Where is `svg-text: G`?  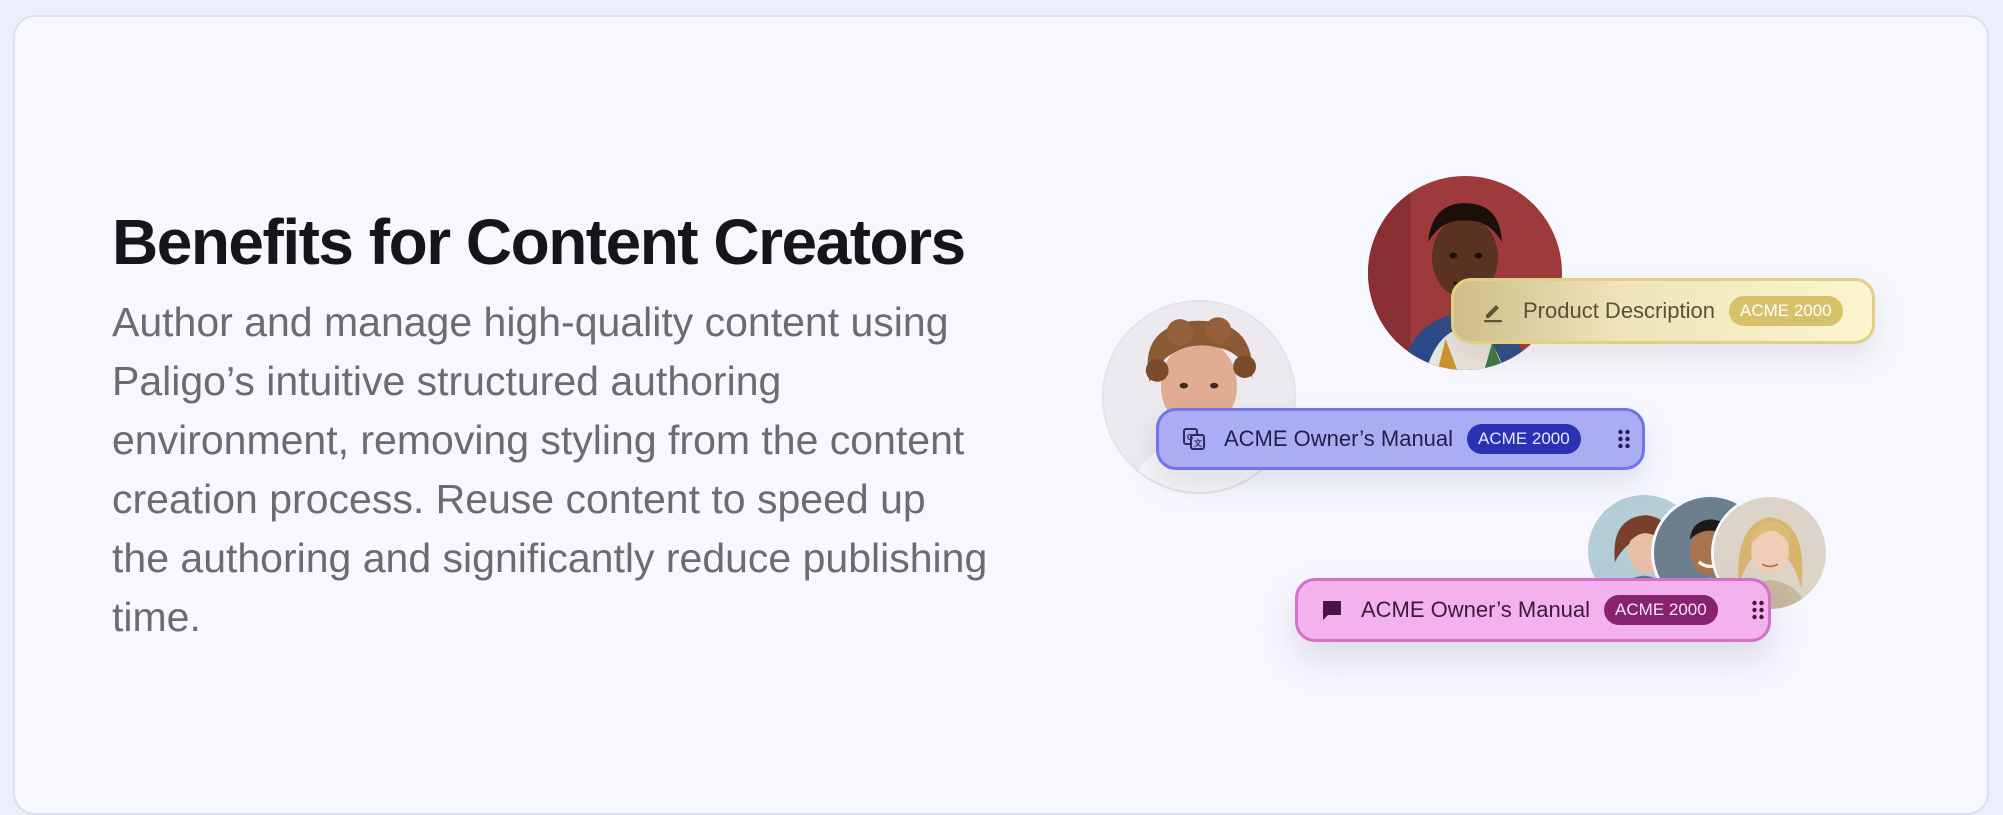
svg-text: G is located at coordinates (1190, 437).